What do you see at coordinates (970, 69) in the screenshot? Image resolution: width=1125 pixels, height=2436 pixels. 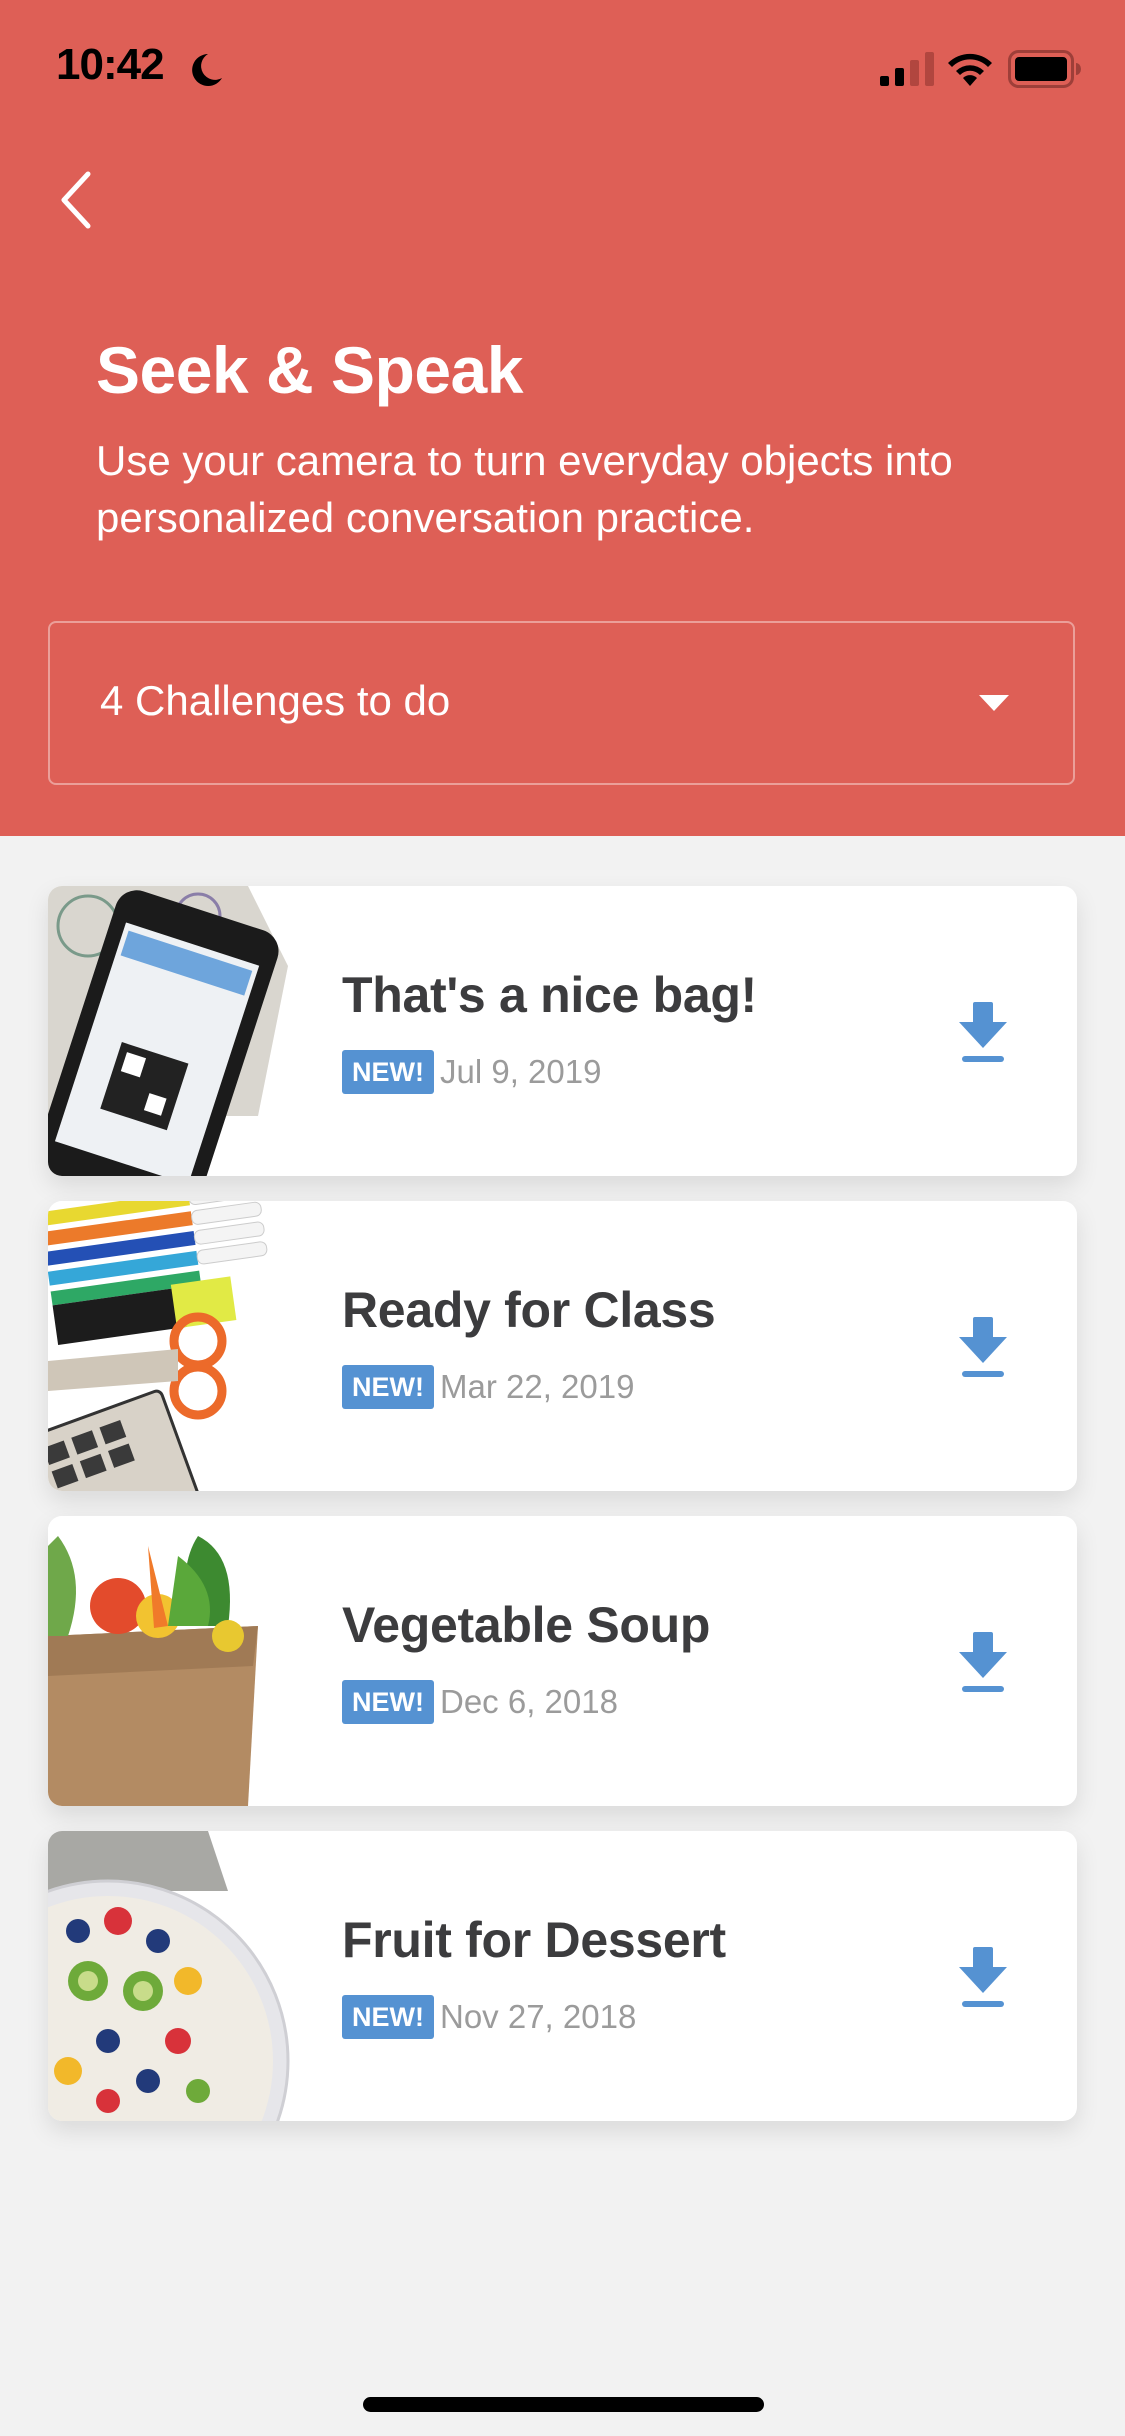 I see `wifi-icon` at bounding box center [970, 69].